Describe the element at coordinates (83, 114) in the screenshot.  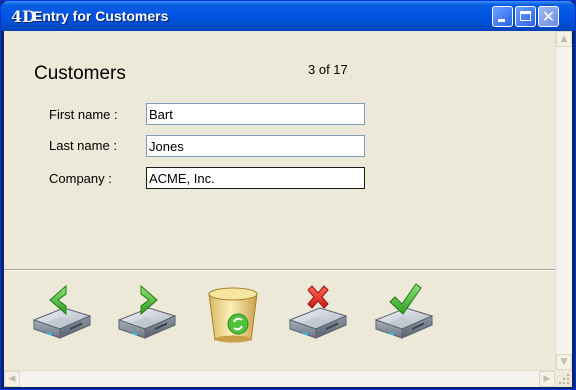
I see `first-name-label: First name :` at that location.